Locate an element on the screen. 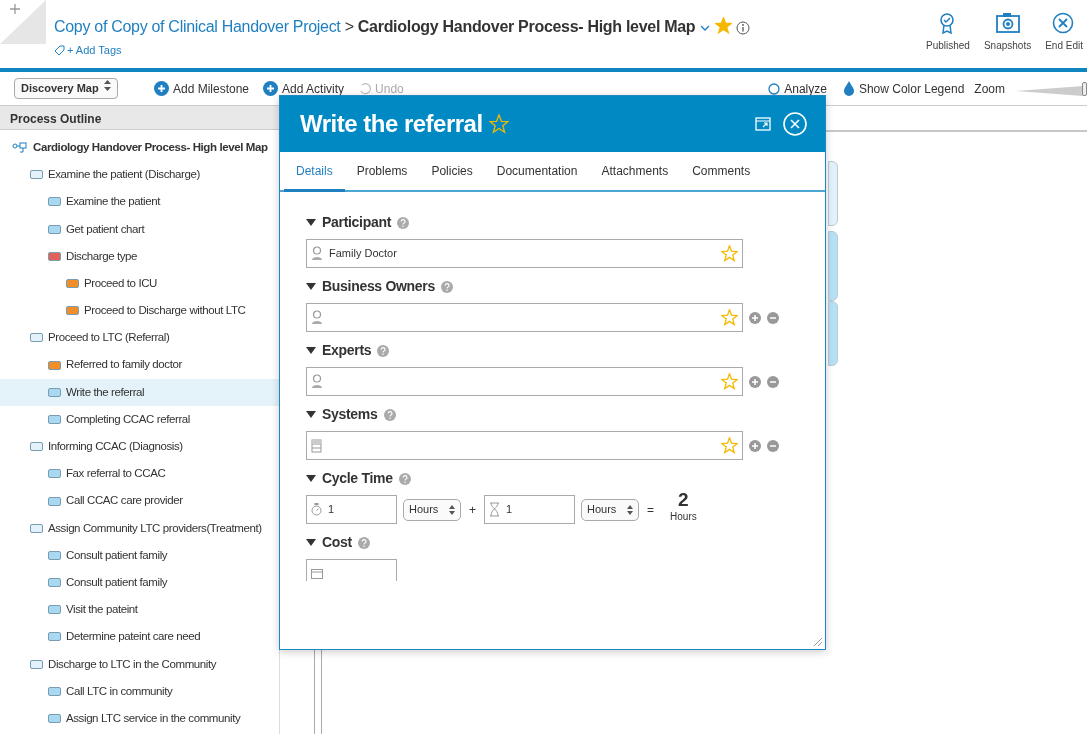 Image resolution: width=1087 pixels, height=734 pixels. tree-item: Write the referral is located at coordinates (139, 392).